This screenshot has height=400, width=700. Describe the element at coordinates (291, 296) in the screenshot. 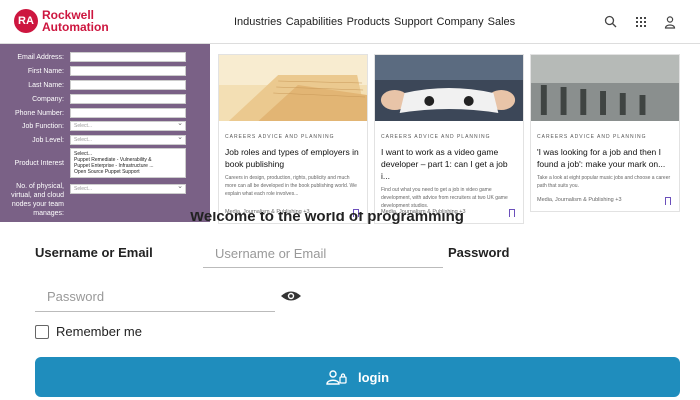

I see `eye-icon` at that location.